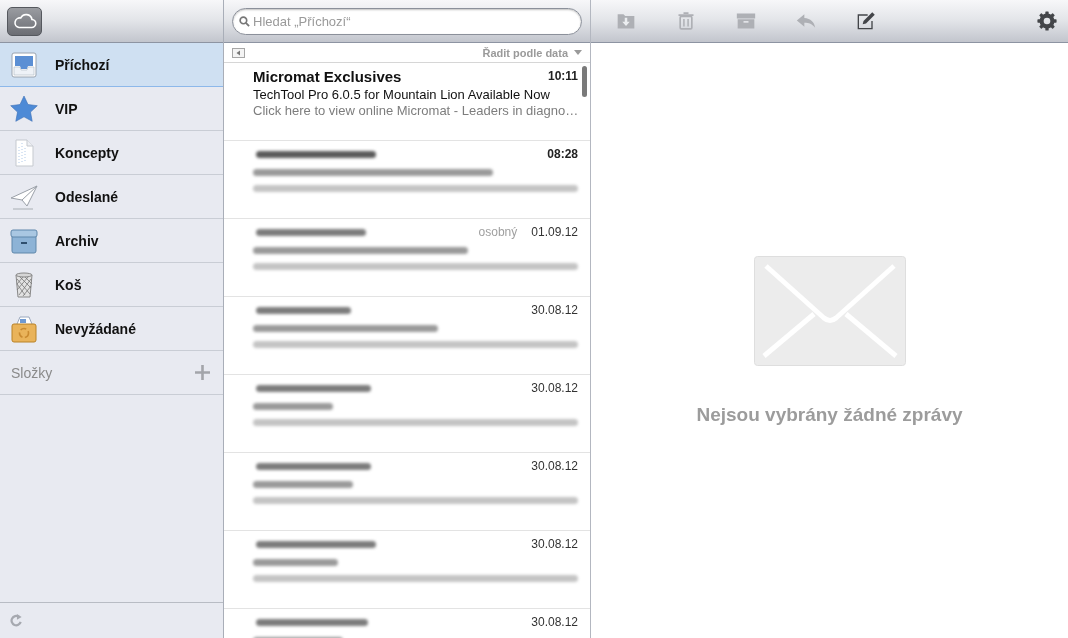 The height and width of the screenshot is (638, 1068). Describe the element at coordinates (238, 52) in the screenshot. I see `collapse-icon` at that location.